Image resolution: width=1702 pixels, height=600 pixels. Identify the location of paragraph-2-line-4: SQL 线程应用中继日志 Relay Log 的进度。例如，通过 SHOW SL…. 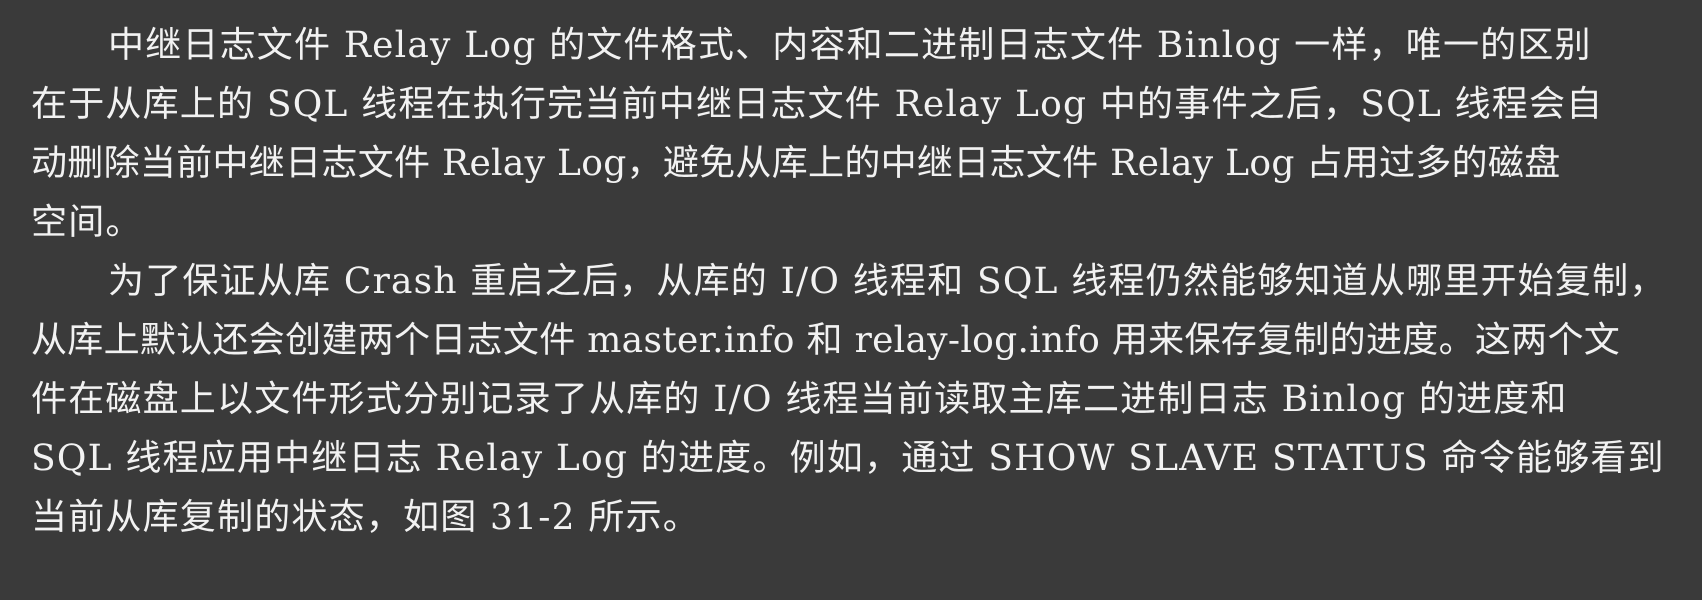
(848, 458).